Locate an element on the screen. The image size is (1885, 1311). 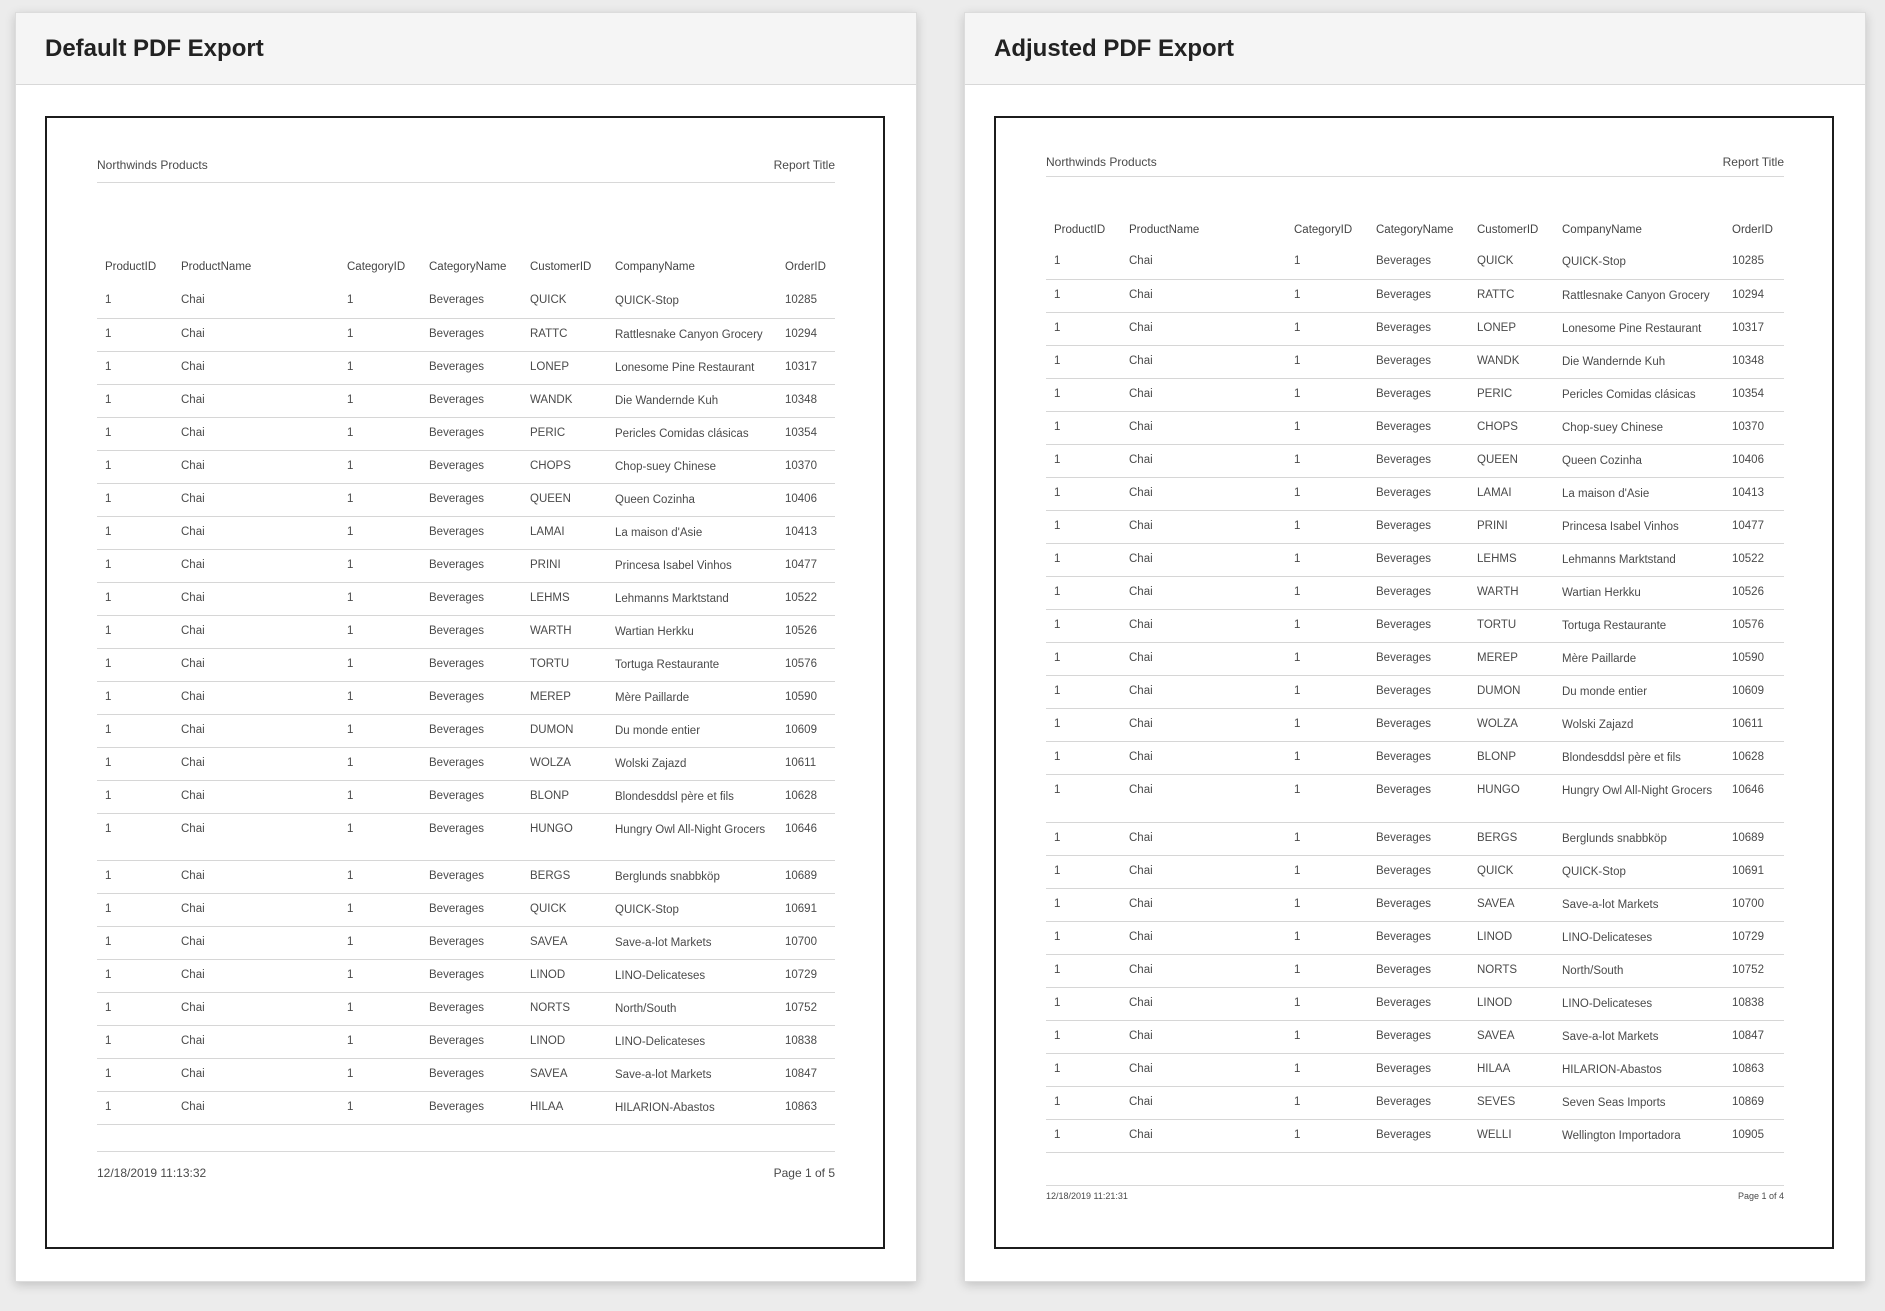
table-cell: 10477 is located at coordinates (806, 566).